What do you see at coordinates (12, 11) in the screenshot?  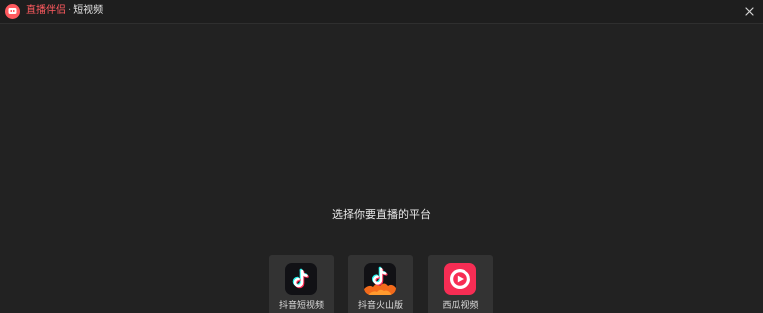 I see `app-logo-icon` at bounding box center [12, 11].